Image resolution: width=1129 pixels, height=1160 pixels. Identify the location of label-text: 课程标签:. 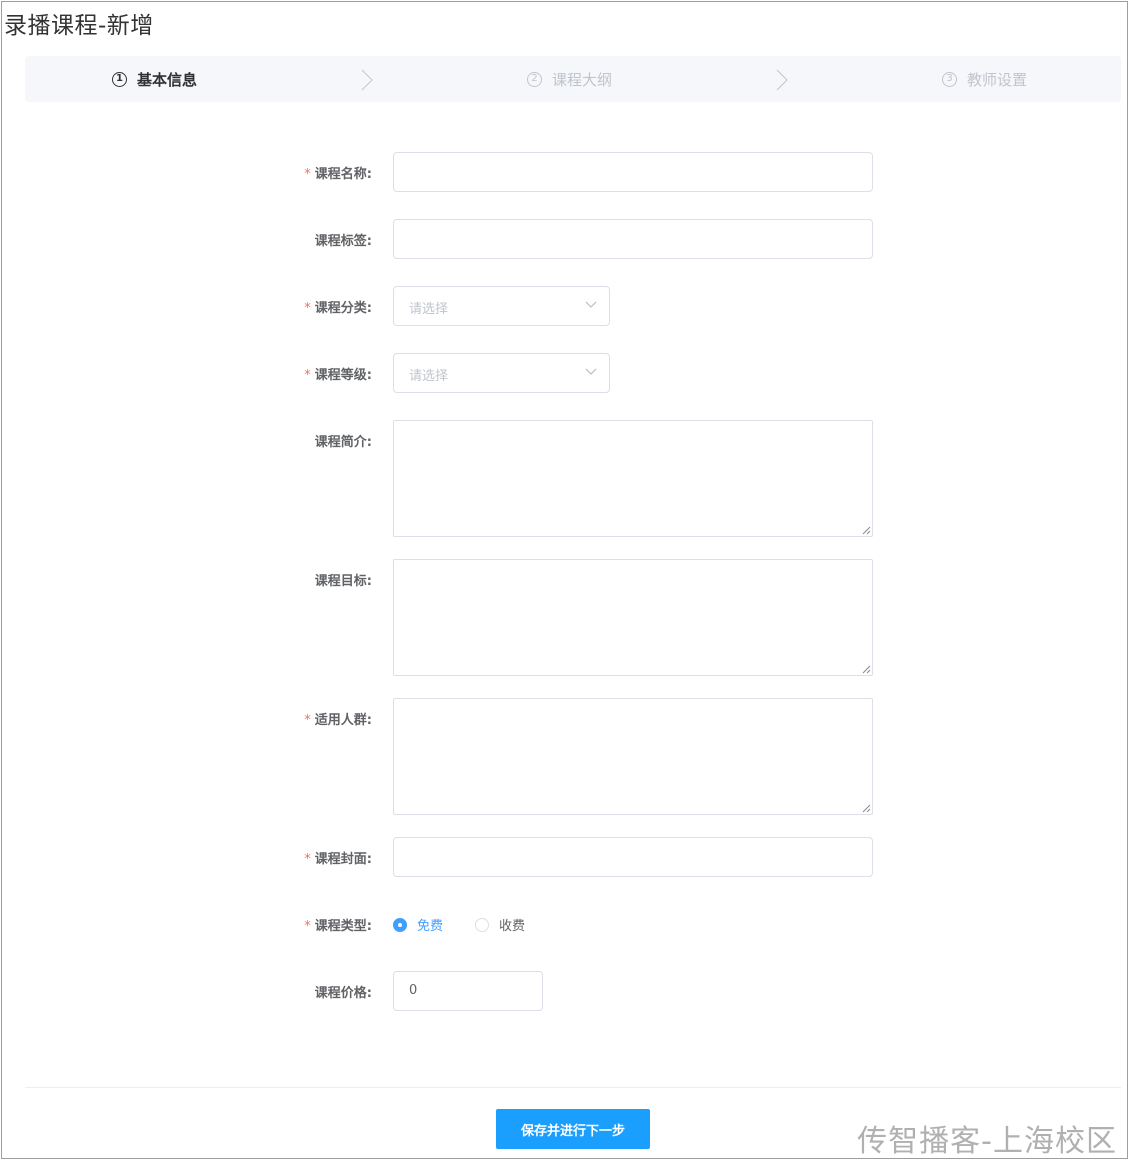
(343, 241).